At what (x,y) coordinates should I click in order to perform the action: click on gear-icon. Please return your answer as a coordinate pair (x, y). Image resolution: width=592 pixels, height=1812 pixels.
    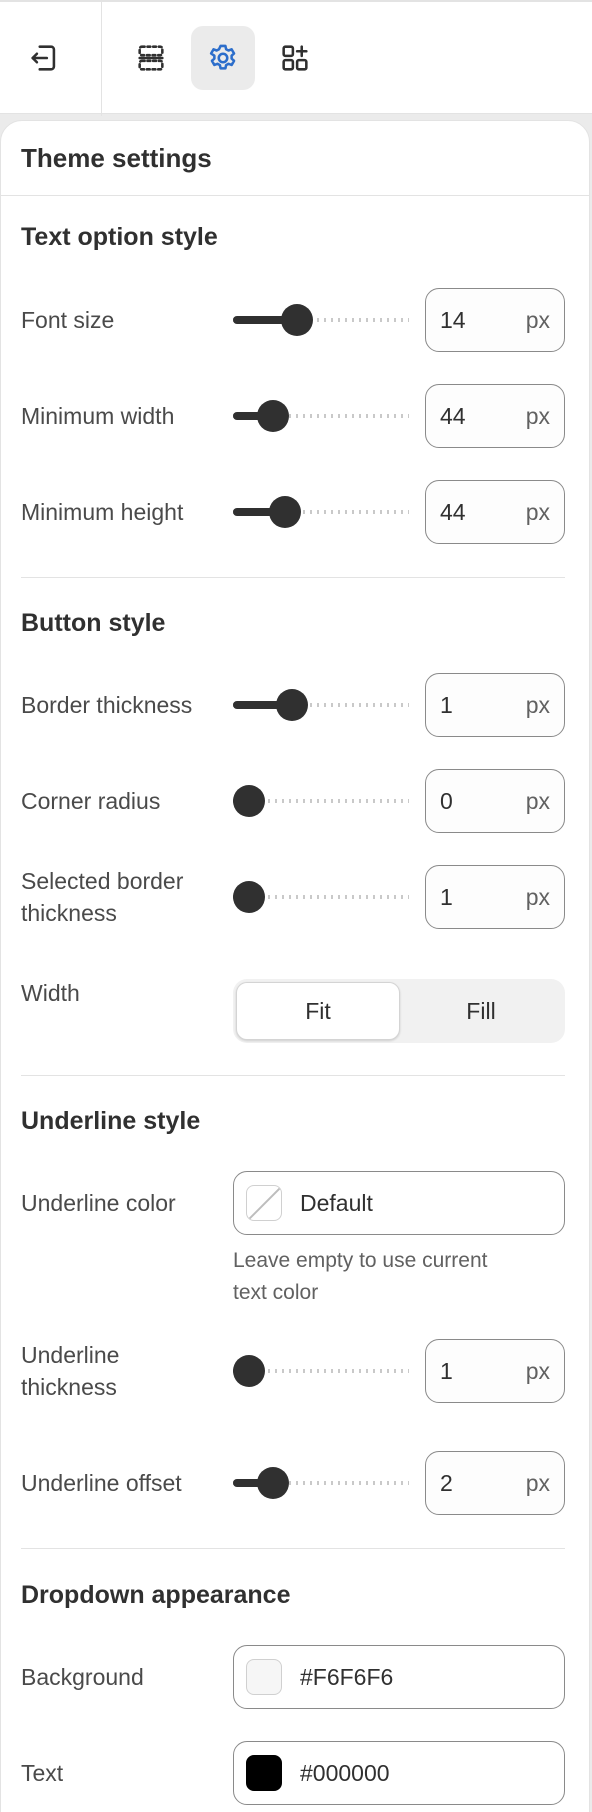
    Looking at the image, I should click on (222, 57).